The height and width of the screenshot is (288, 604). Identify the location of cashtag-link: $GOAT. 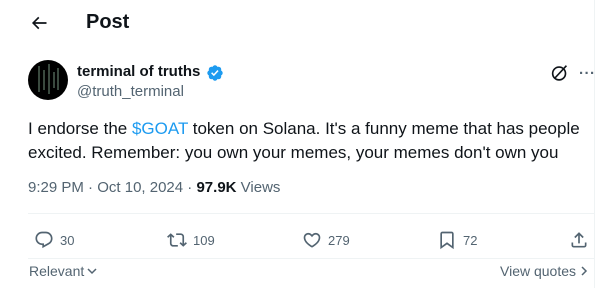
(160, 128).